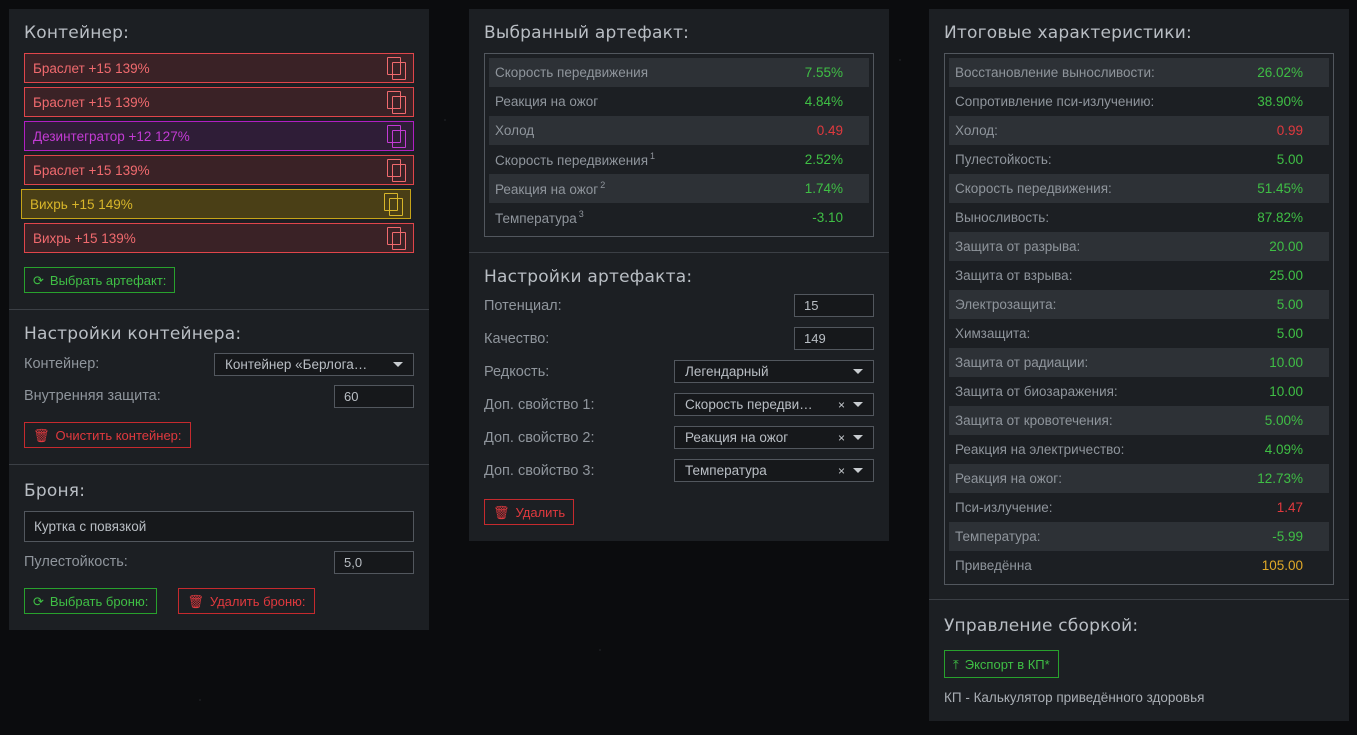 The image size is (1357, 735). I want to click on rarity-select: Легендарный, so click(774, 371).